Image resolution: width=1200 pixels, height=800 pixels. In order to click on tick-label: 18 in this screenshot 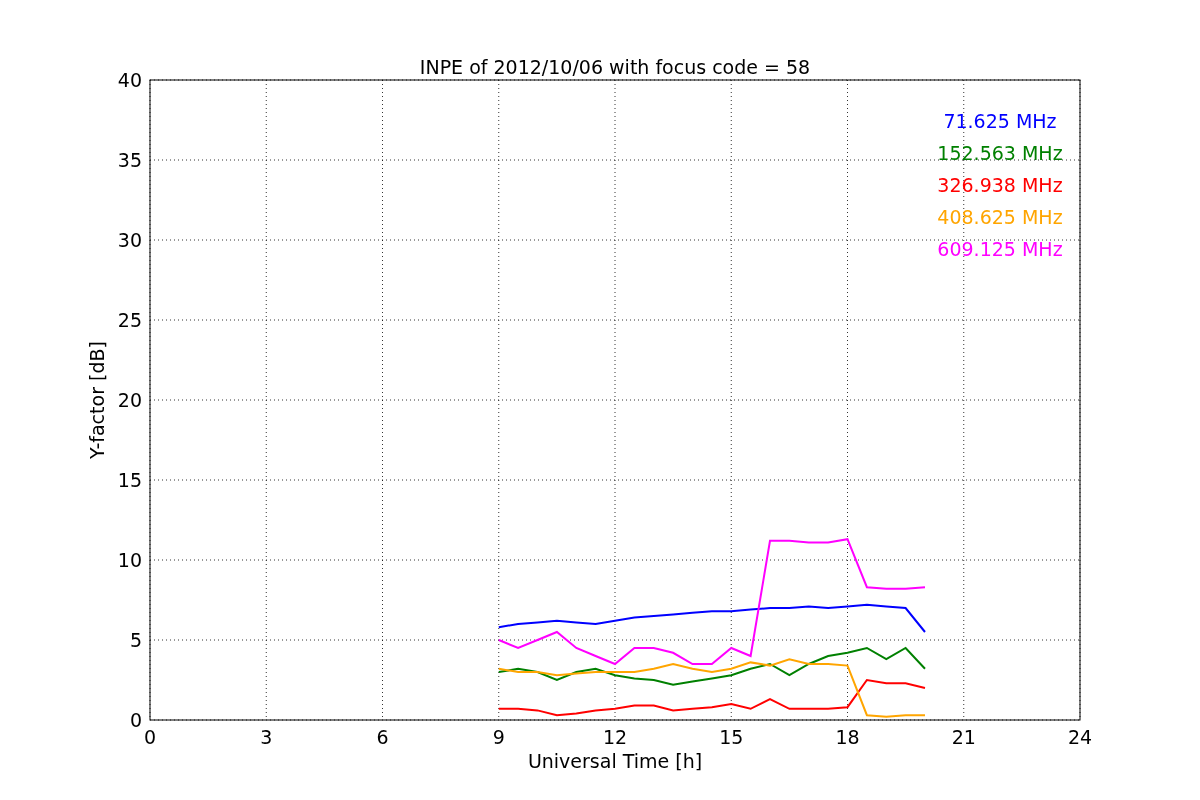, I will do `click(847, 737)`.